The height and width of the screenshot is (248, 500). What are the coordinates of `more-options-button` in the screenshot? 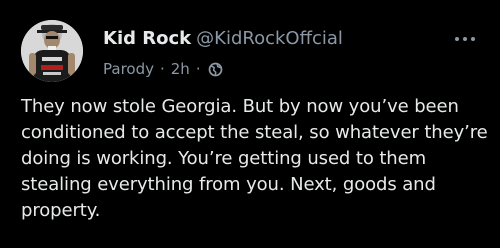 It's located at (465, 39).